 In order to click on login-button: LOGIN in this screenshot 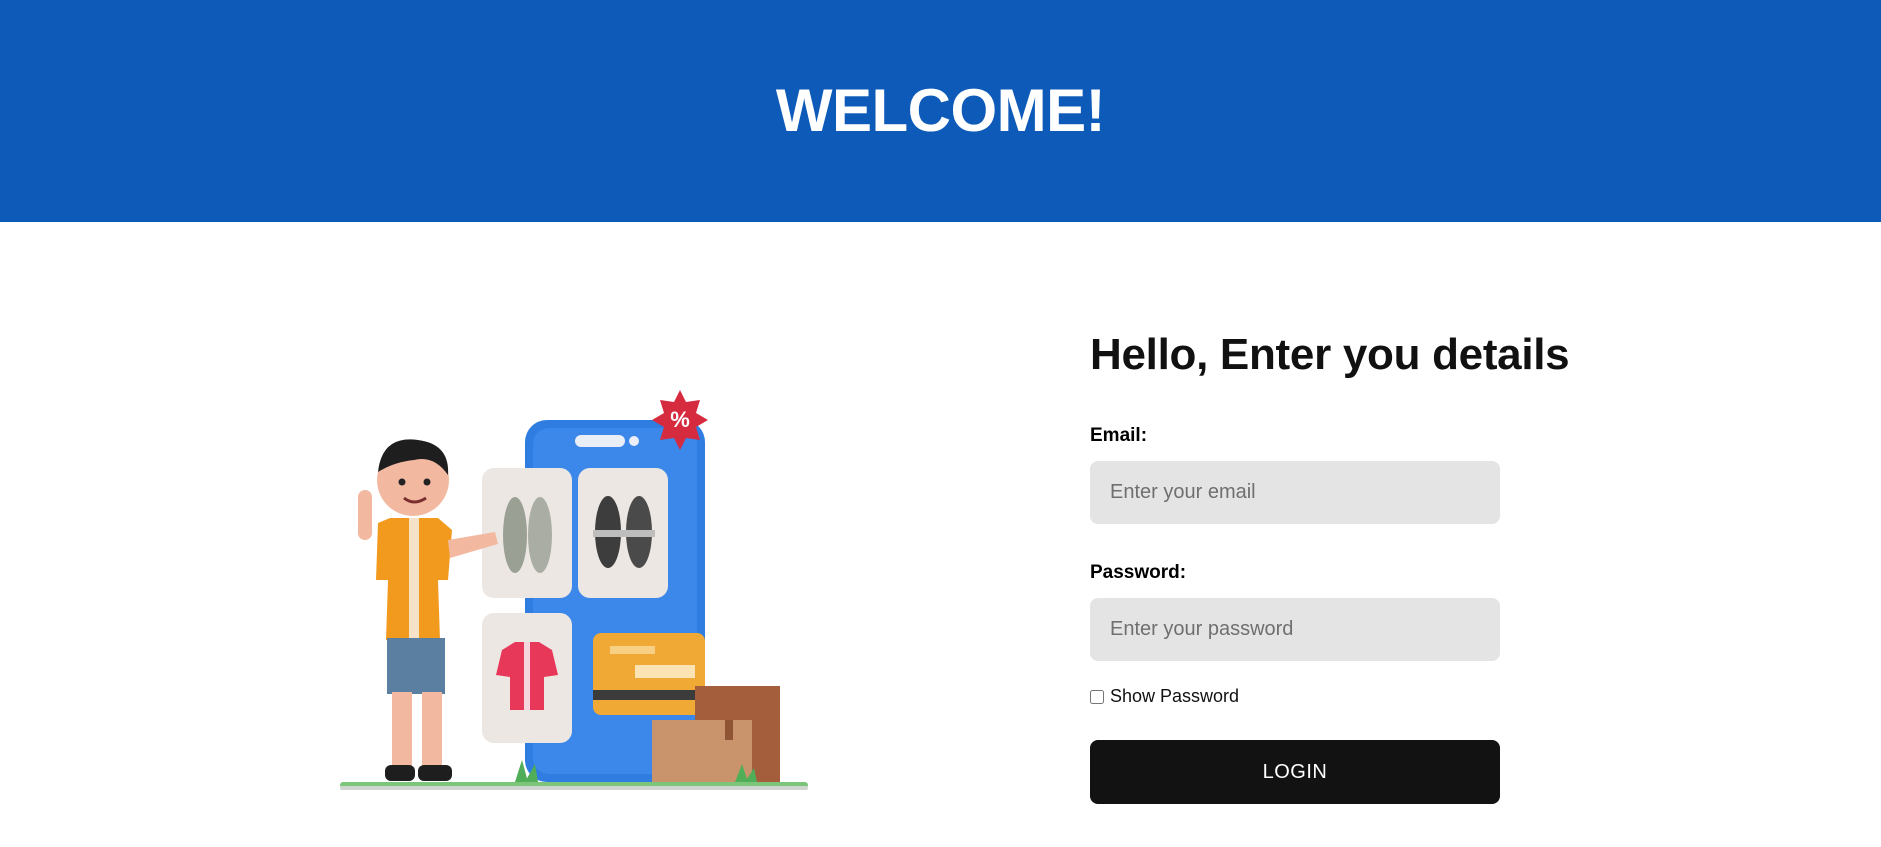, I will do `click(1295, 772)`.